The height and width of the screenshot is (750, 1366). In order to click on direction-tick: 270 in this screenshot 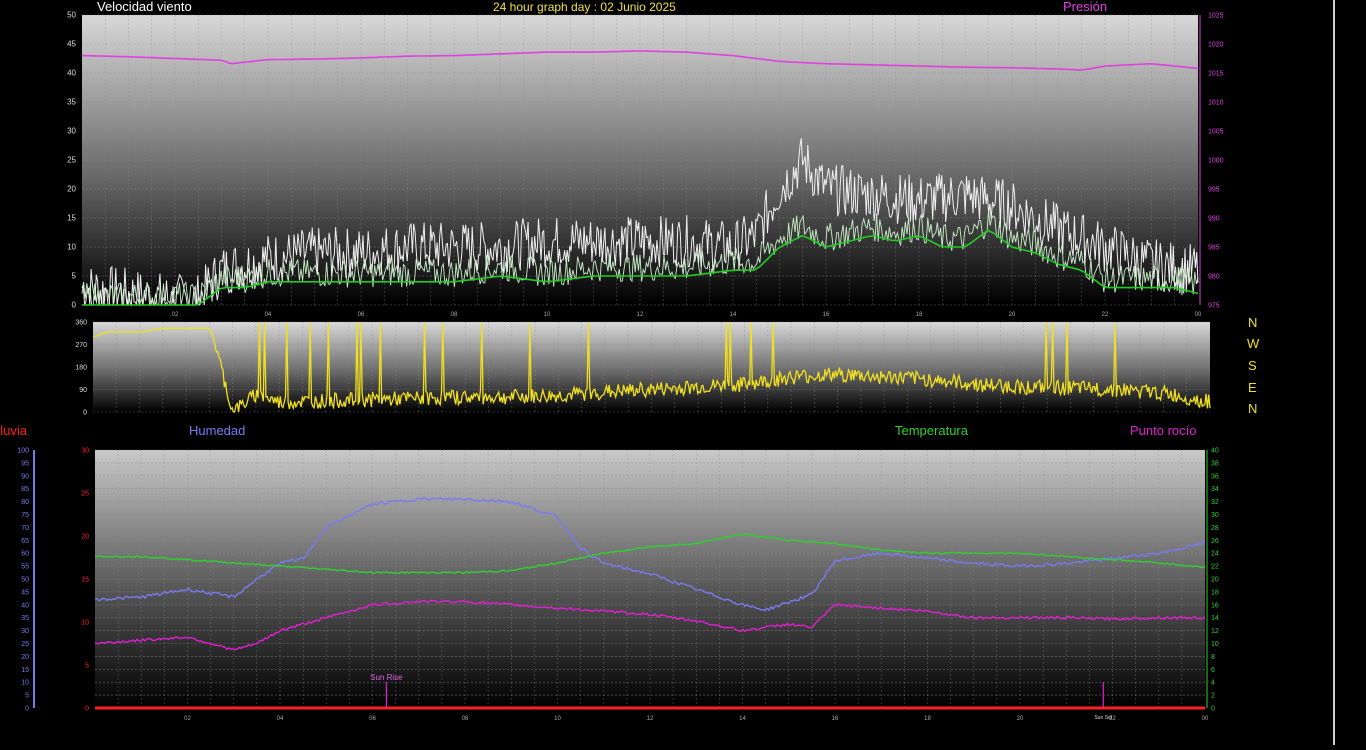, I will do `click(81, 345)`.